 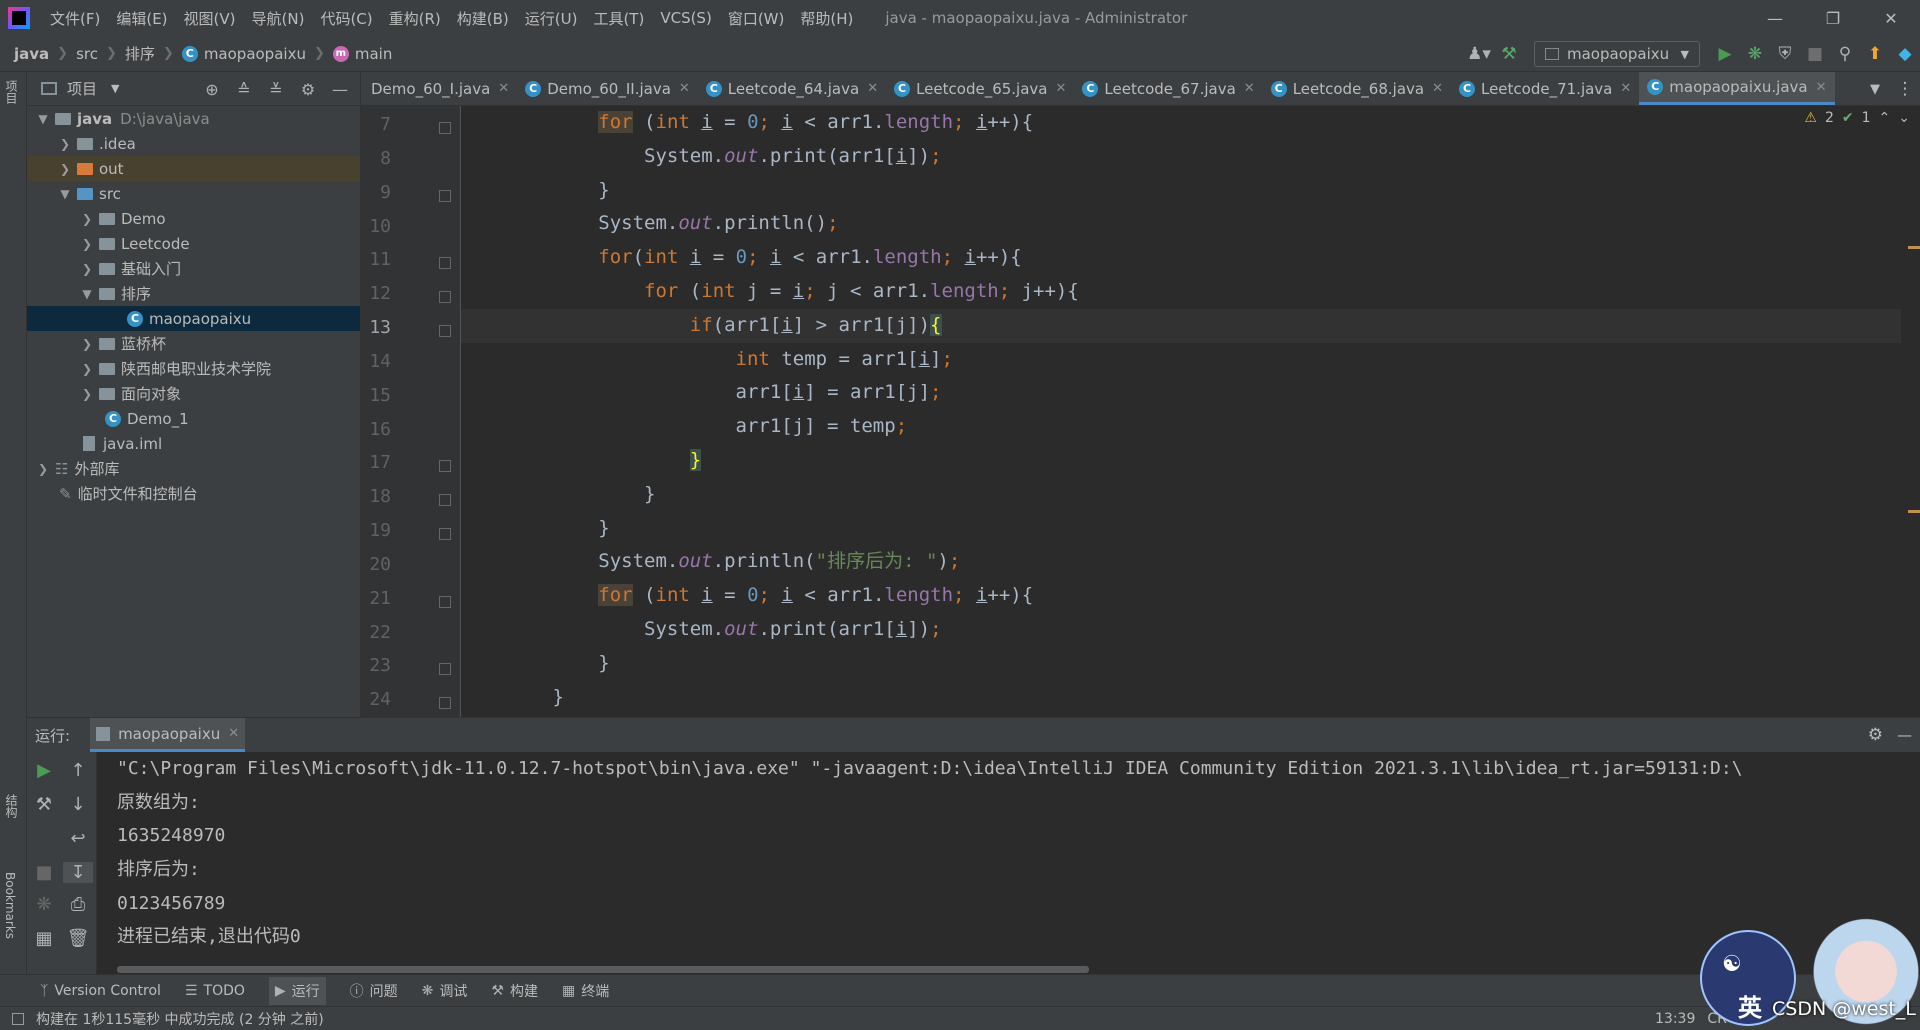 I want to click on menu-refactor: 重构(R), so click(x=415, y=18).